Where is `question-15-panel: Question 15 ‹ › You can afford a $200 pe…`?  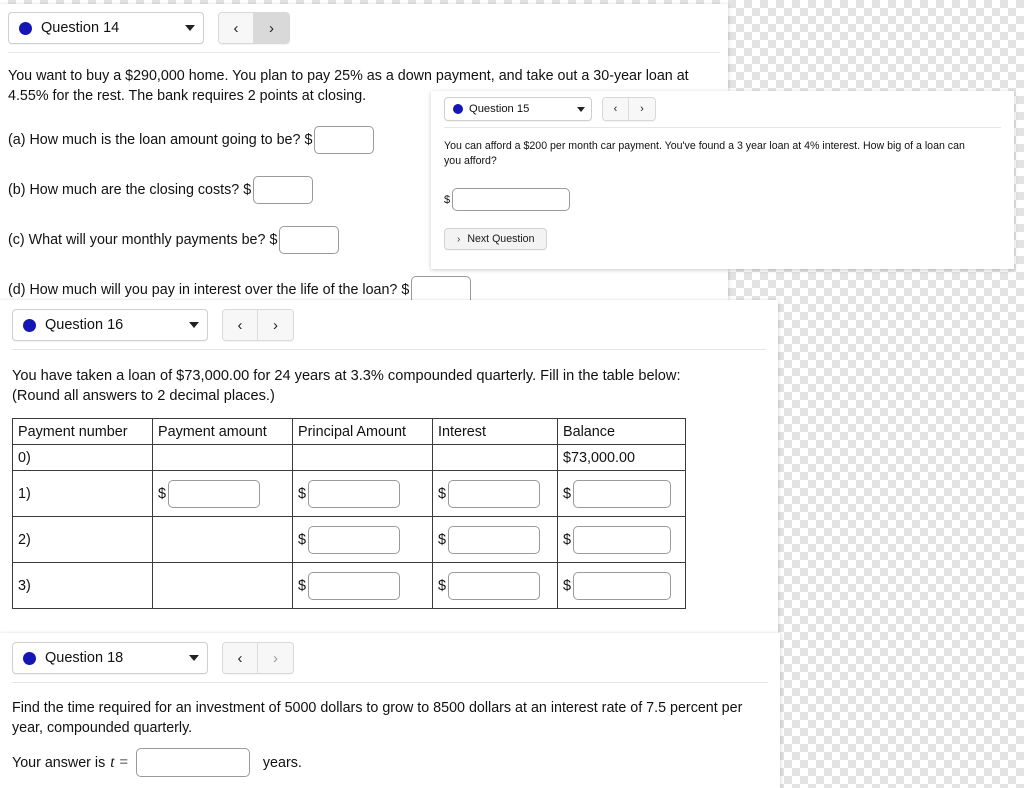
question-15-panel: Question 15 ‹ › You can afford a $200 pe… is located at coordinates (722, 180).